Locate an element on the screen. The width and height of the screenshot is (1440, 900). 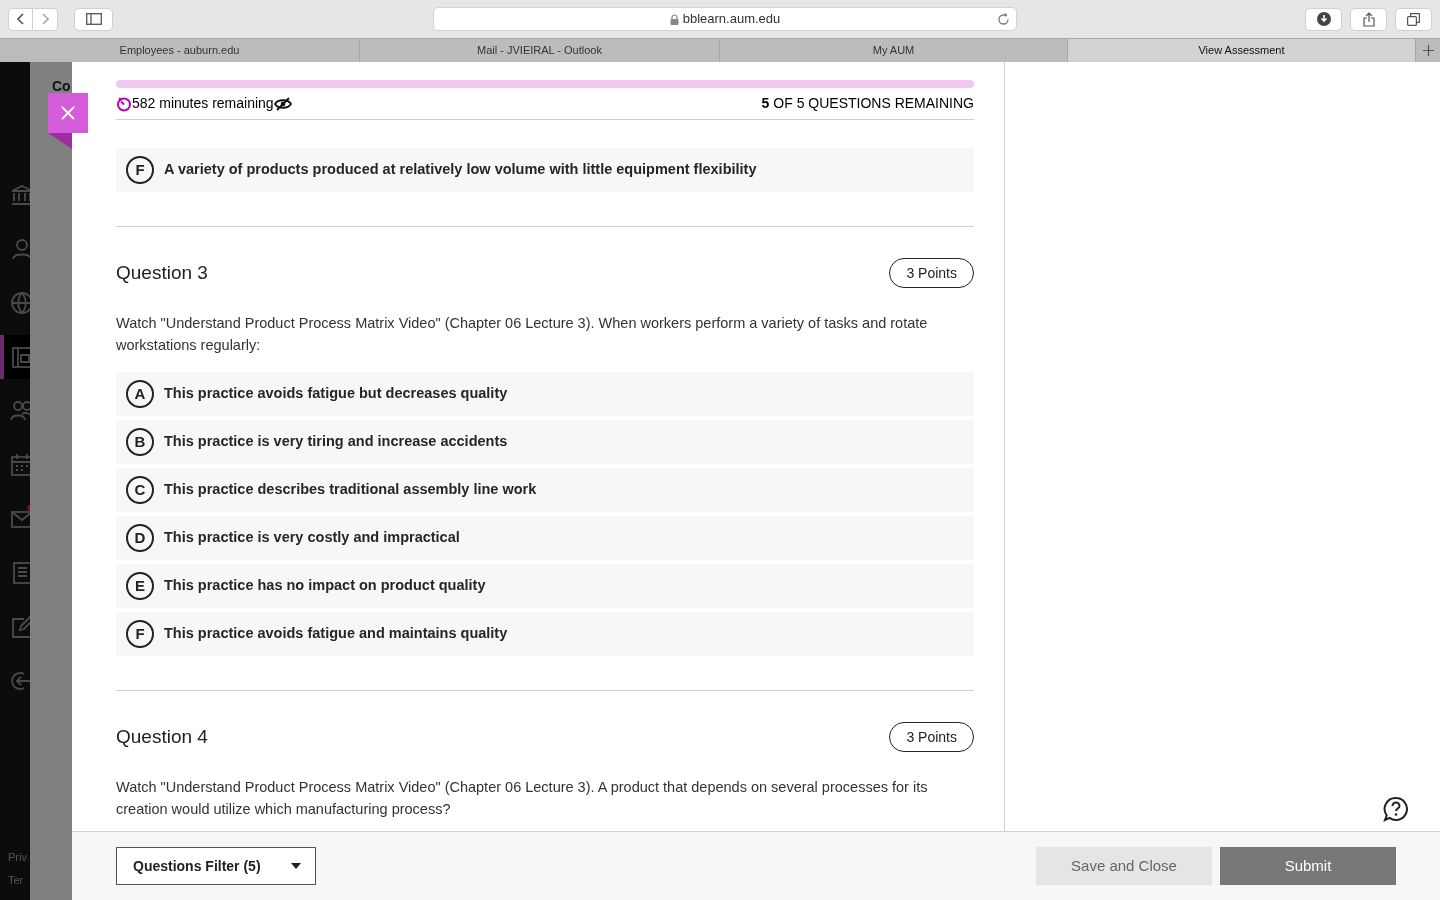
share-button is located at coordinates (1368, 19).